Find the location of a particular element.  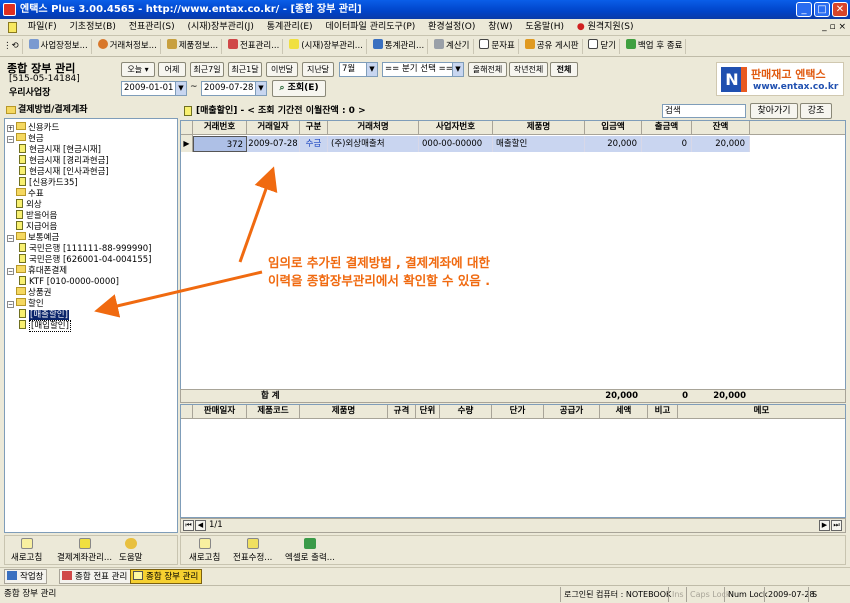

detail-col-sale-date: 판매일자 is located at coordinates (220, 412).